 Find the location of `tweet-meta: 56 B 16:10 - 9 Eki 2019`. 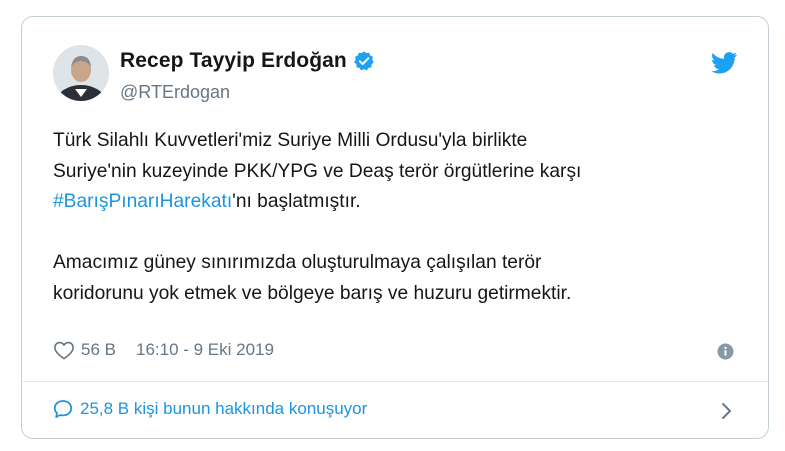

tweet-meta: 56 B 16:10 - 9 Eki 2019 is located at coordinates (163, 350).